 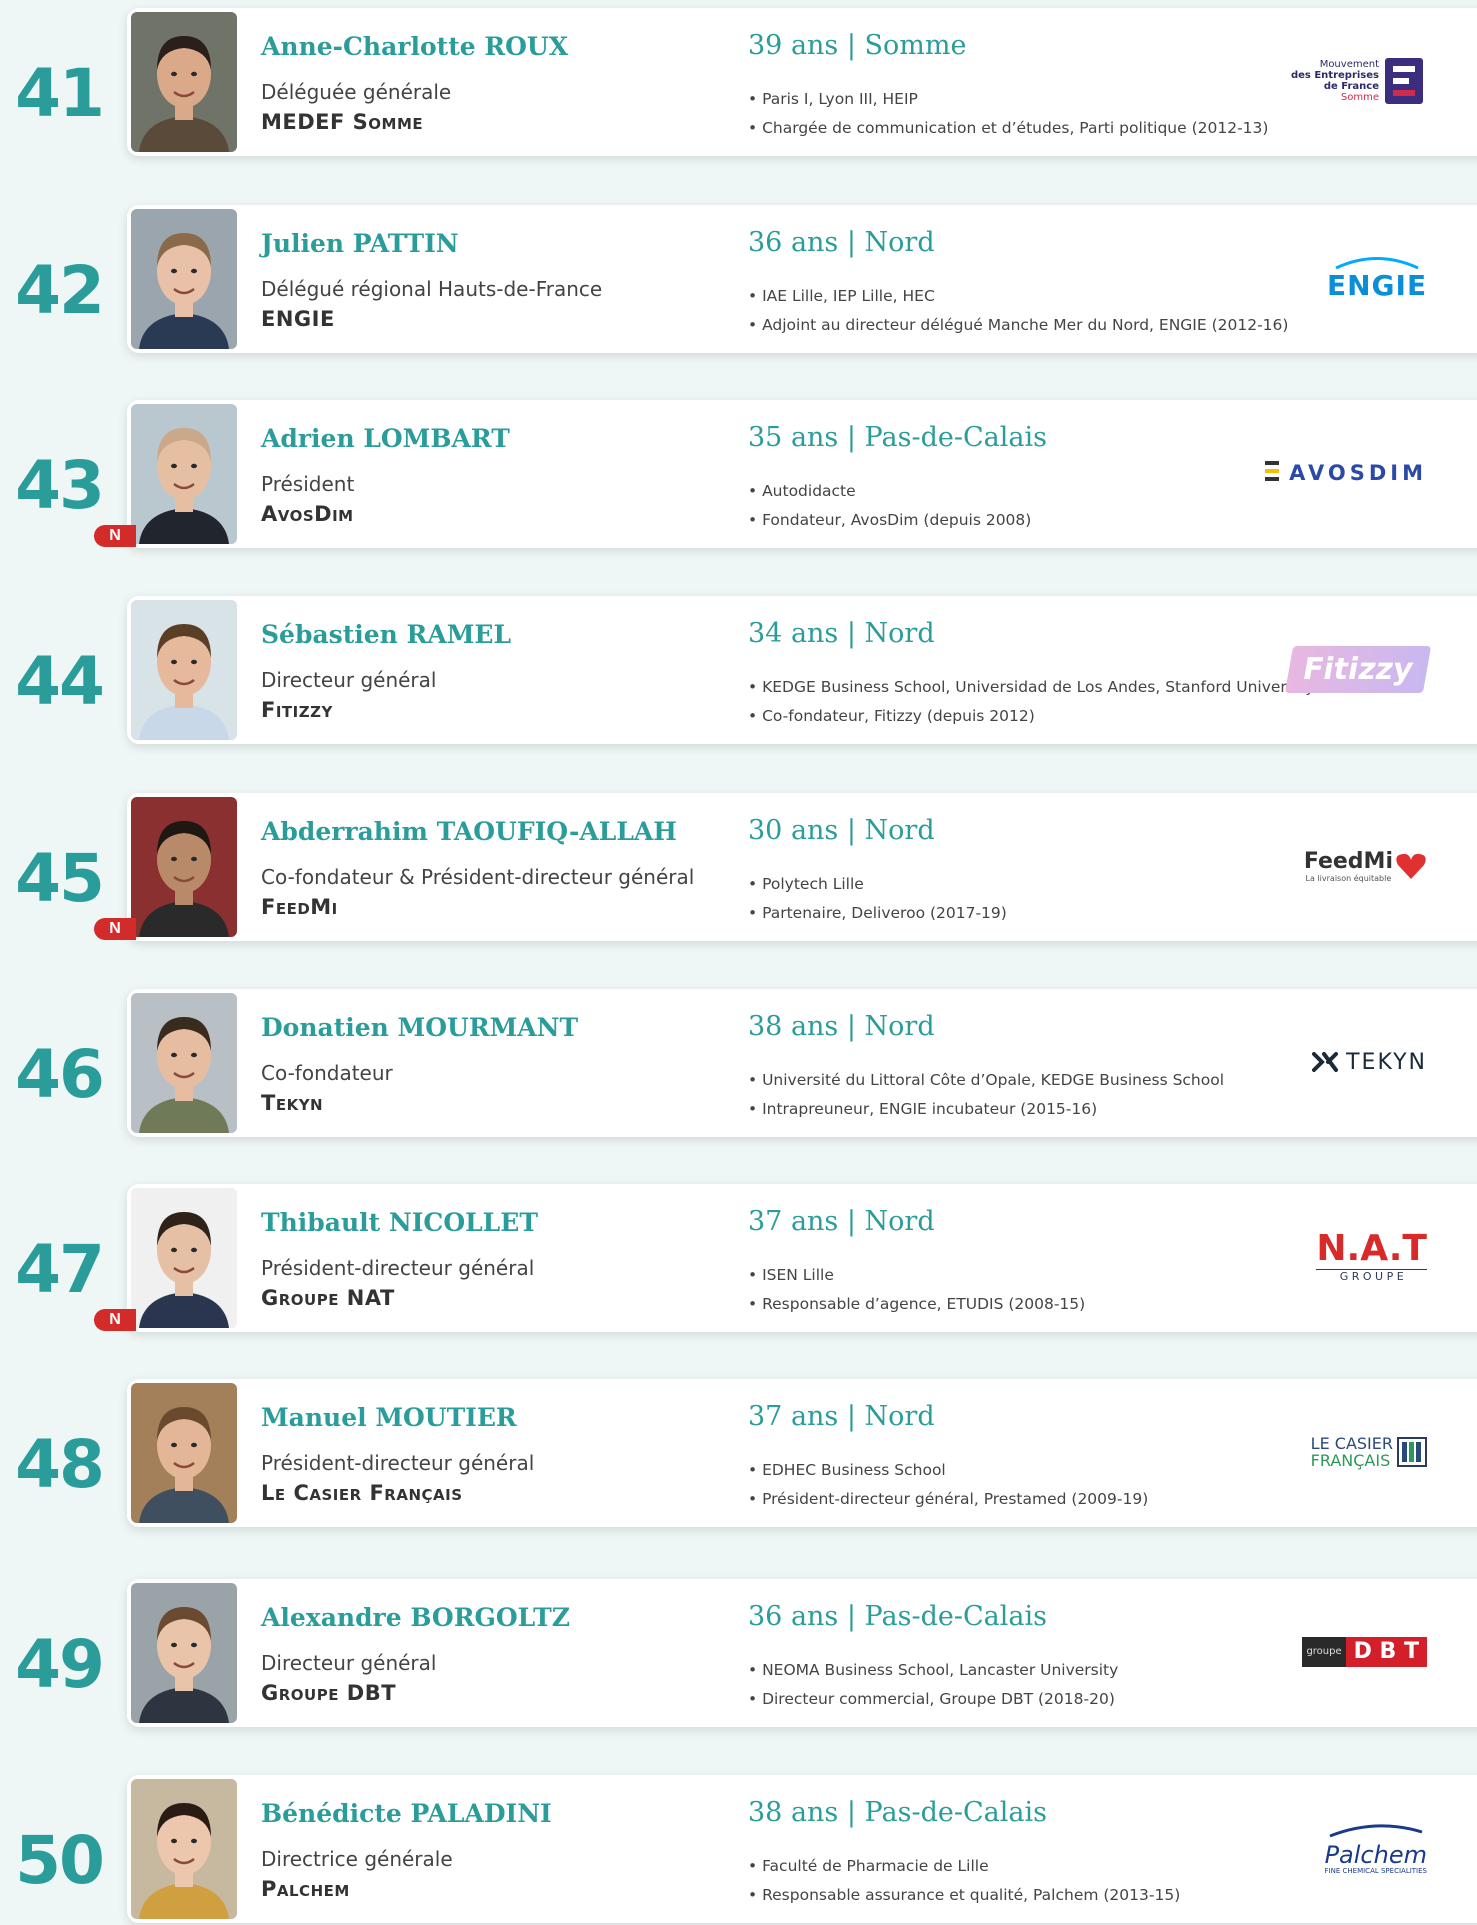 I want to click on company-name: Tekyn, so click(x=292, y=1103).